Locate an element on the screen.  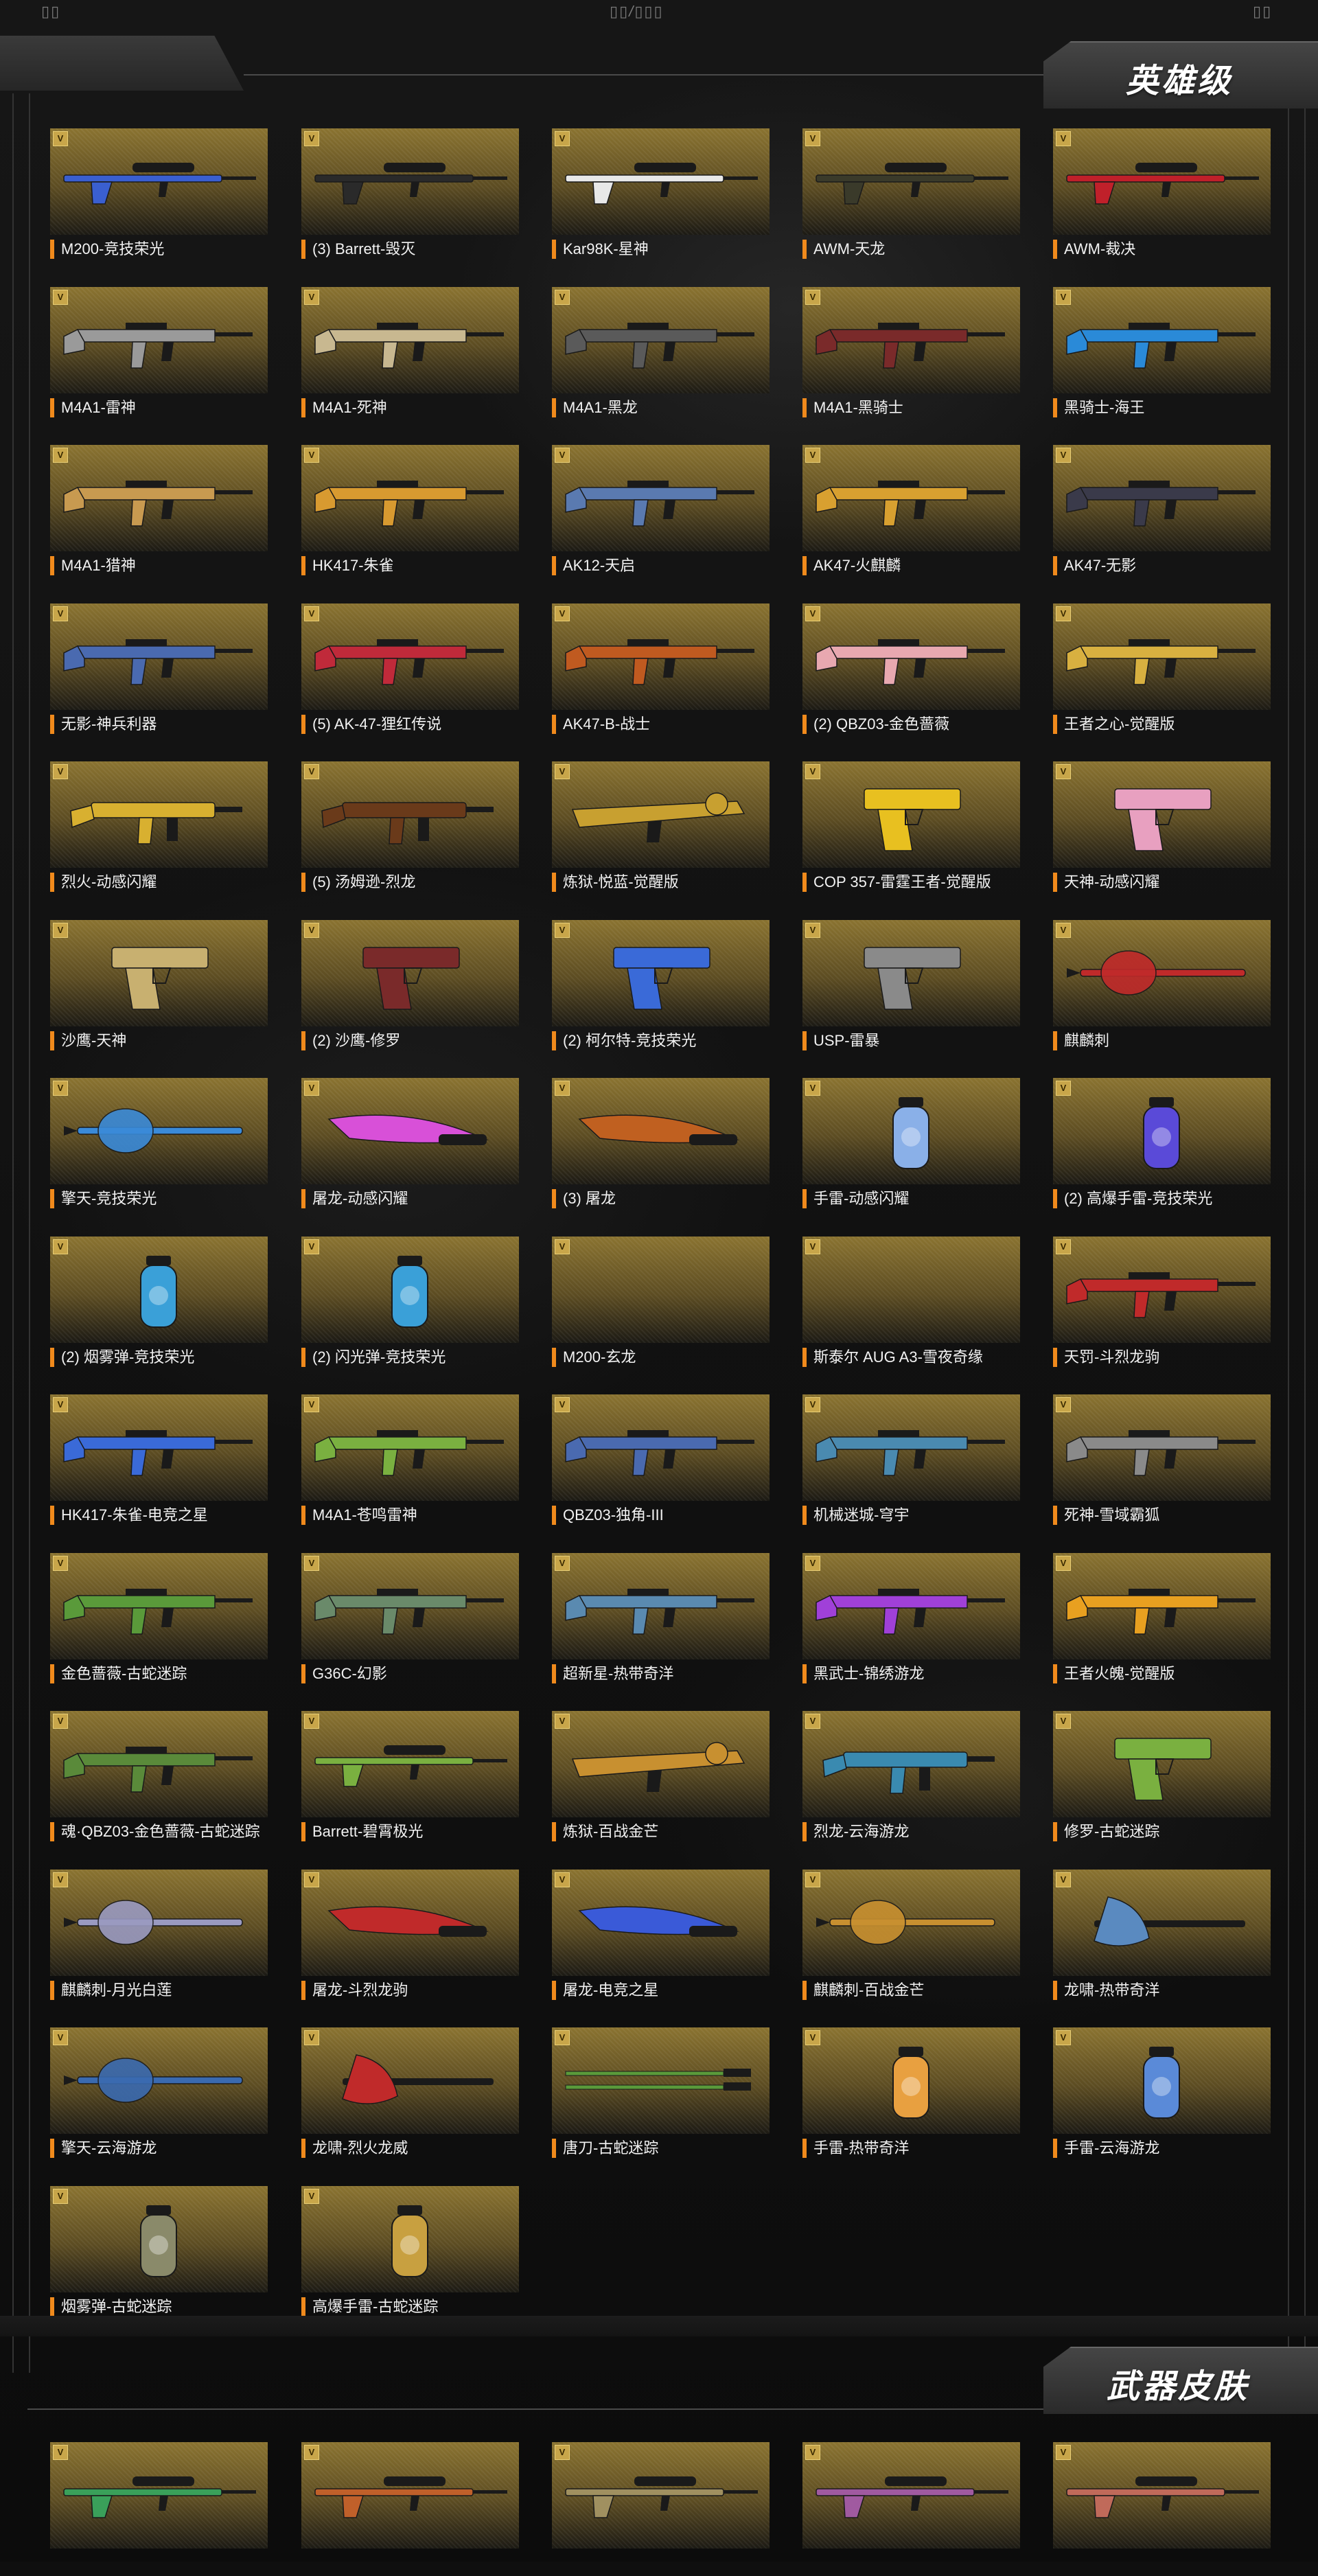
hero-item-card: V HK417-朱雀-电竞之星 is located at coordinates (159, 1461).